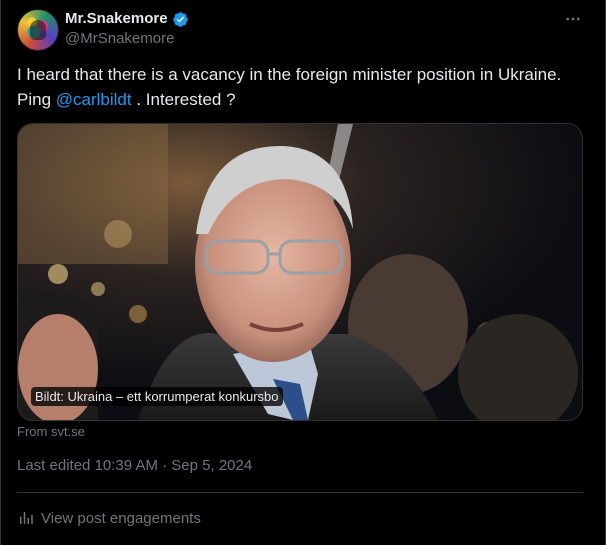 Image resolution: width=606 pixels, height=545 pixels. I want to click on tweet-time-link: 10:39 AM · Sep 5, 2024, so click(174, 465).